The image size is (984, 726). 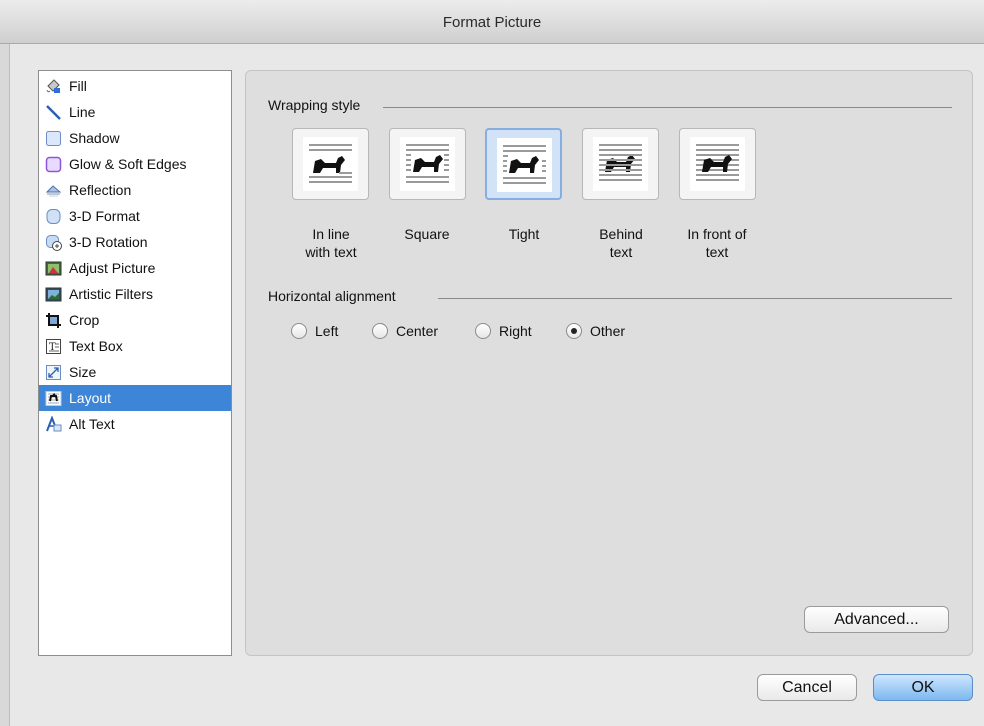 I want to click on sidebar-item-3d-format: 3-D Format, so click(x=135, y=216).